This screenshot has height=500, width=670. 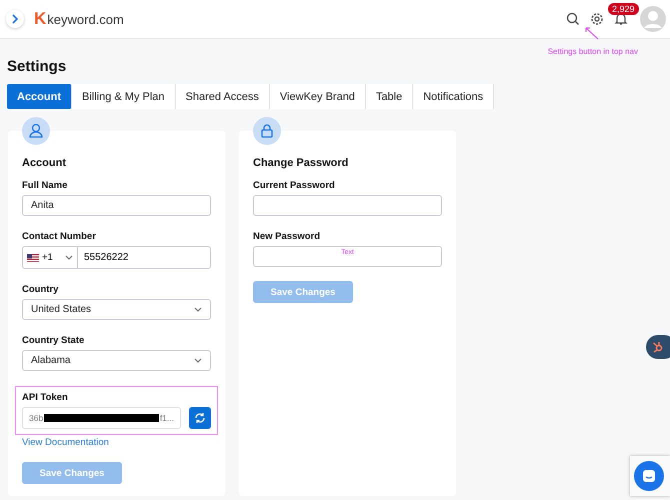 What do you see at coordinates (597, 19) in the screenshot?
I see `settings-icon` at bounding box center [597, 19].